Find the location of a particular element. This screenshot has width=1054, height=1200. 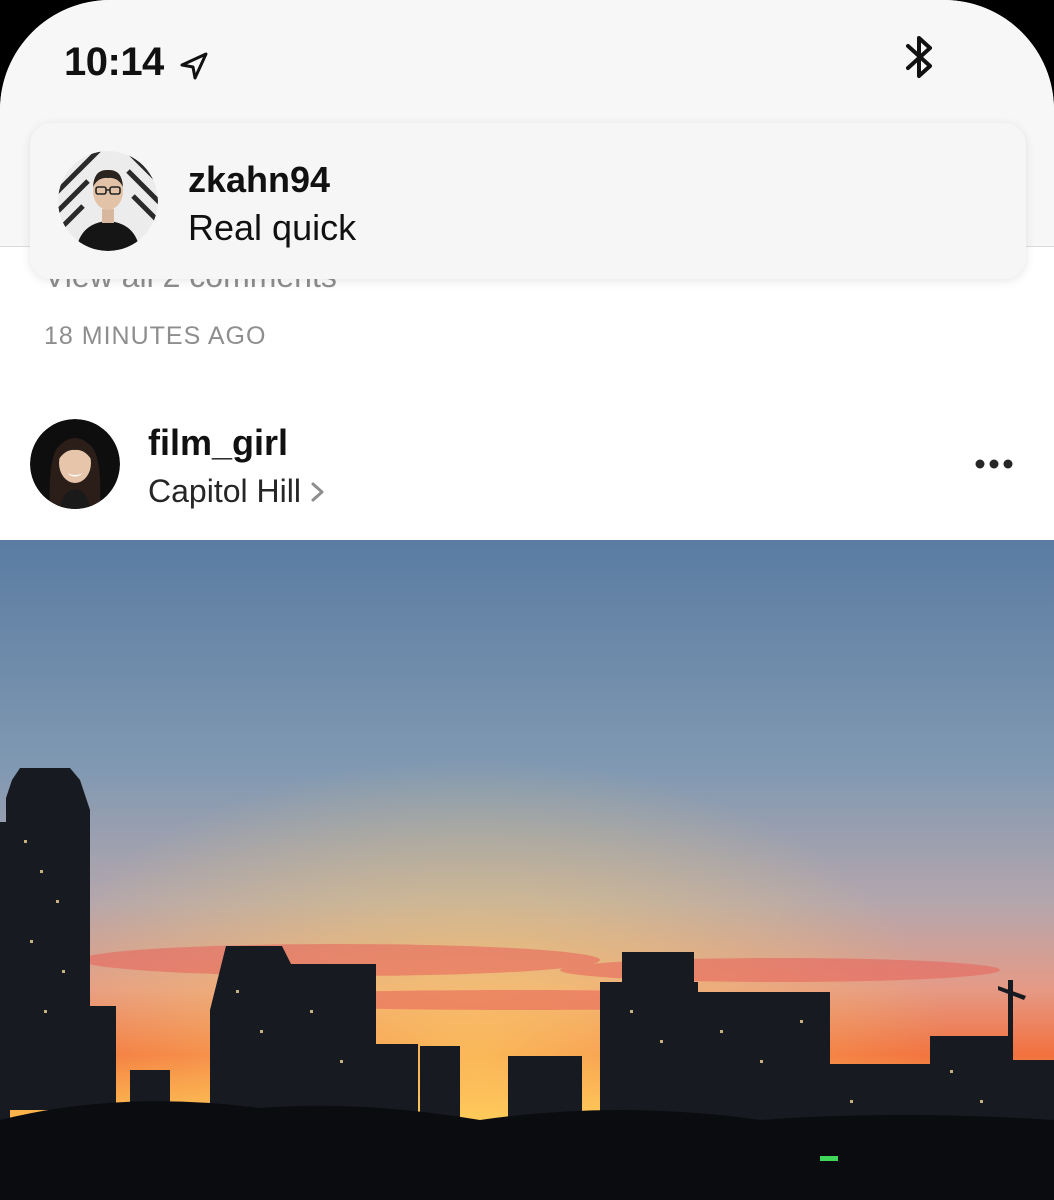

status-time: 10:14 is located at coordinates (114, 62).